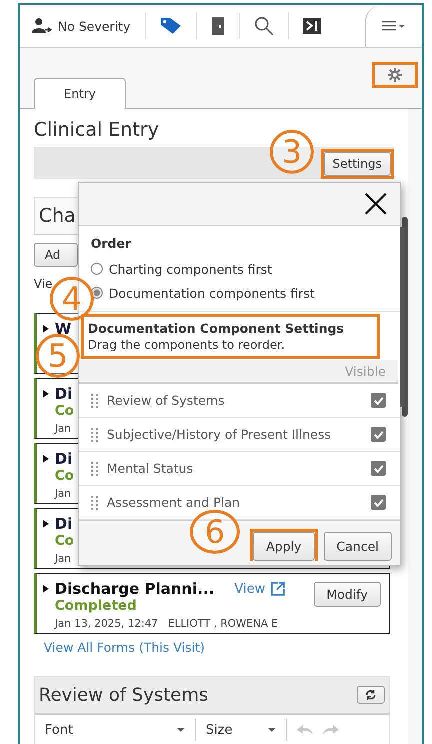 Image resolution: width=432 pixels, height=744 pixels. I want to click on form-author: ELLIOTT , ROWENA E, so click(223, 624).